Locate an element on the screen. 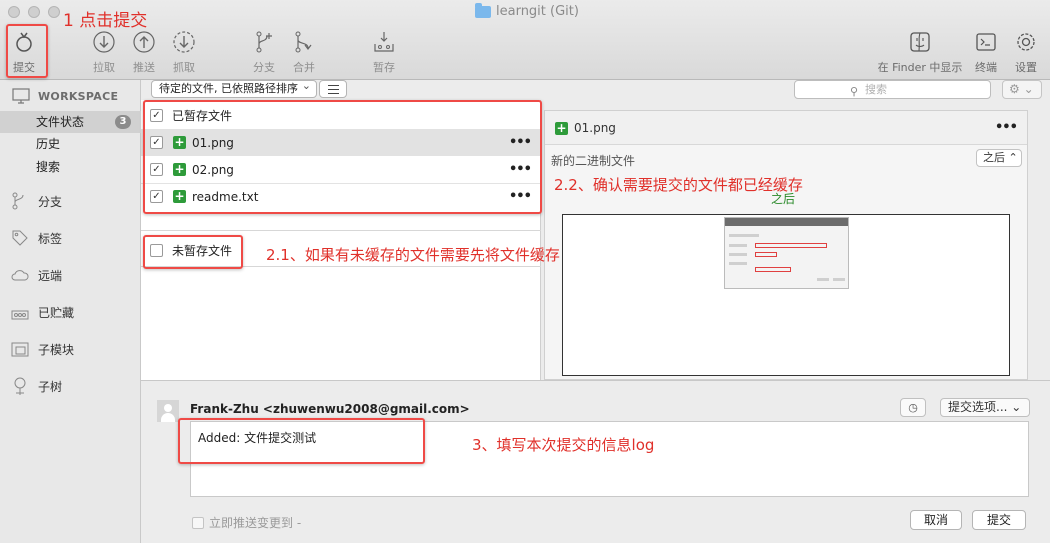  merge-toolbar-button: 合并 is located at coordinates (304, 52).